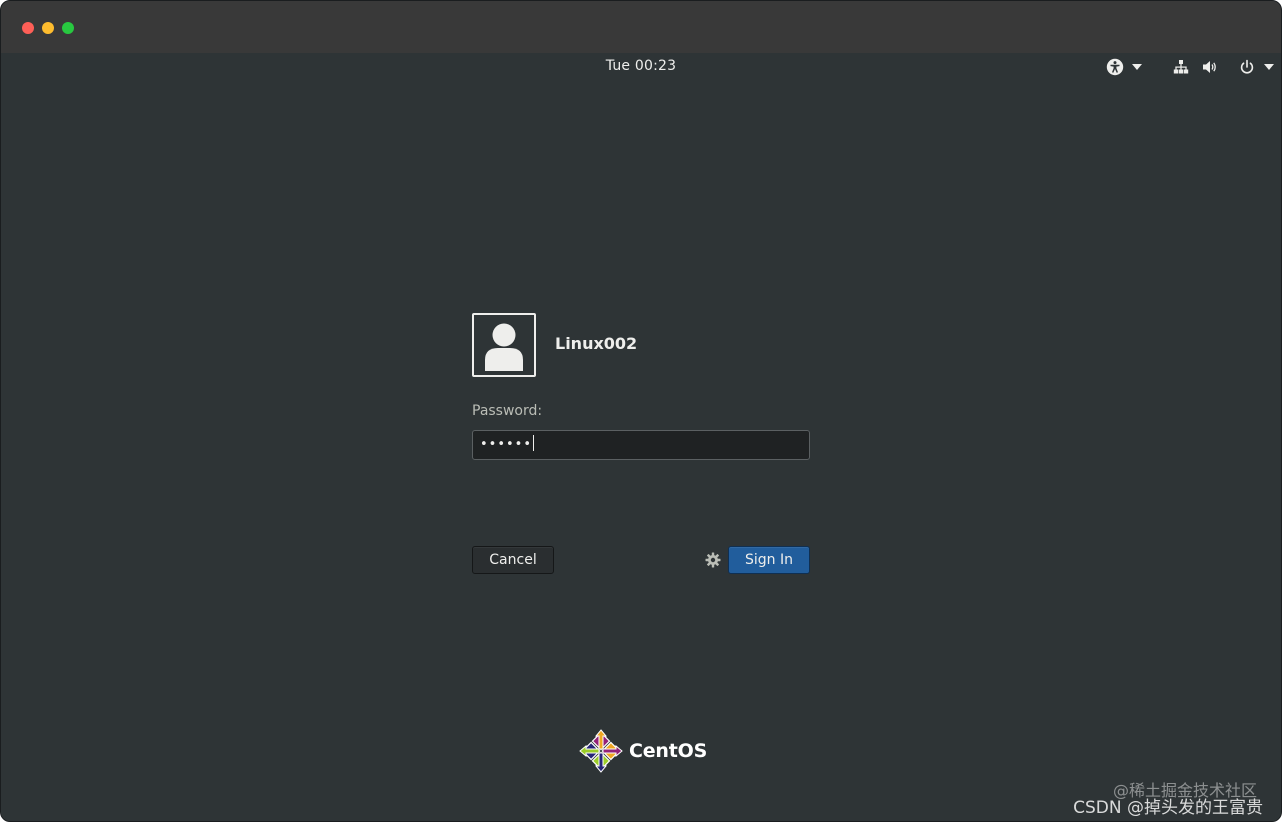 The image size is (1282, 822). What do you see at coordinates (507, 411) in the screenshot?
I see `password-label: Password:` at bounding box center [507, 411].